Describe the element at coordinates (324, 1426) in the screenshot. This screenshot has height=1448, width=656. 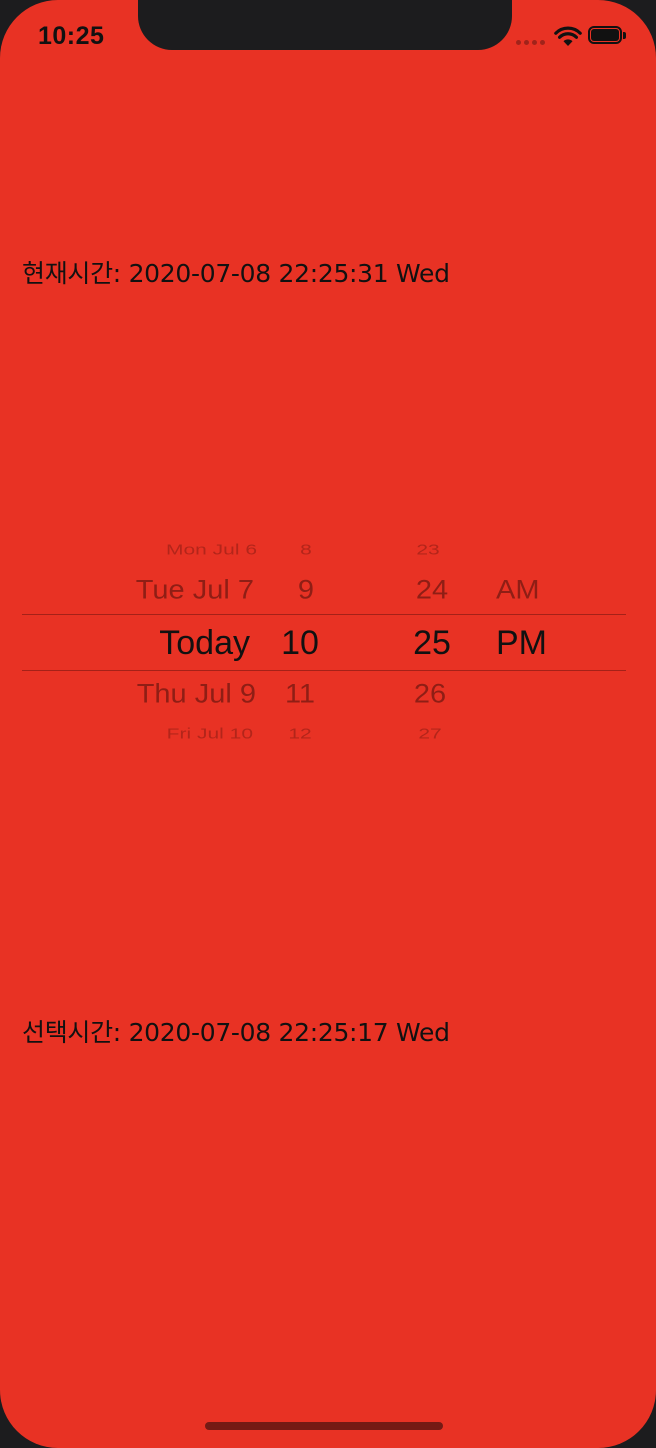
I see `home-indicator` at that location.